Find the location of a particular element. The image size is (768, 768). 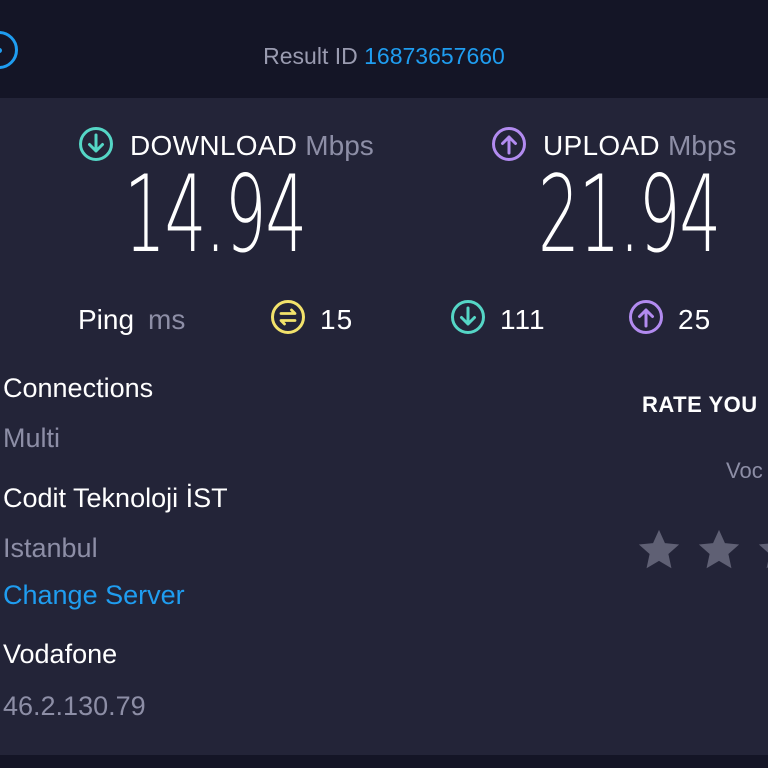

rating-isp-name: Voc is located at coordinates (744, 470).